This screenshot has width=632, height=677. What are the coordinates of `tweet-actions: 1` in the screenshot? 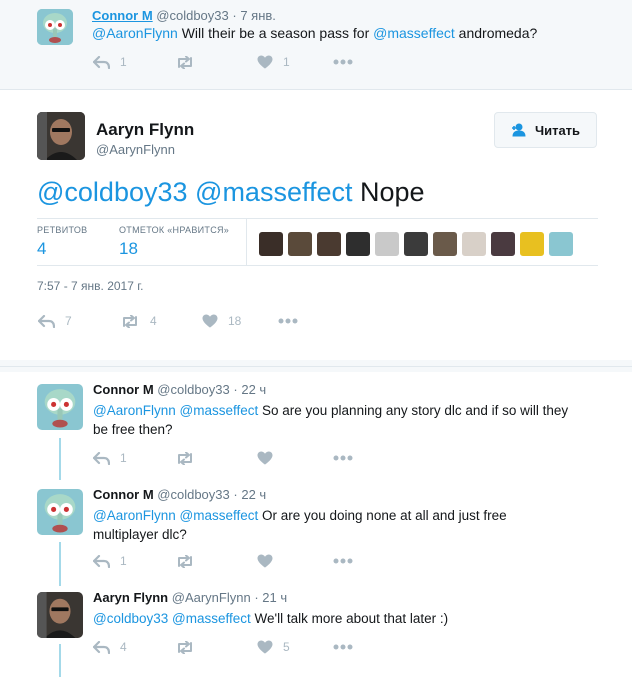 It's located at (223, 458).